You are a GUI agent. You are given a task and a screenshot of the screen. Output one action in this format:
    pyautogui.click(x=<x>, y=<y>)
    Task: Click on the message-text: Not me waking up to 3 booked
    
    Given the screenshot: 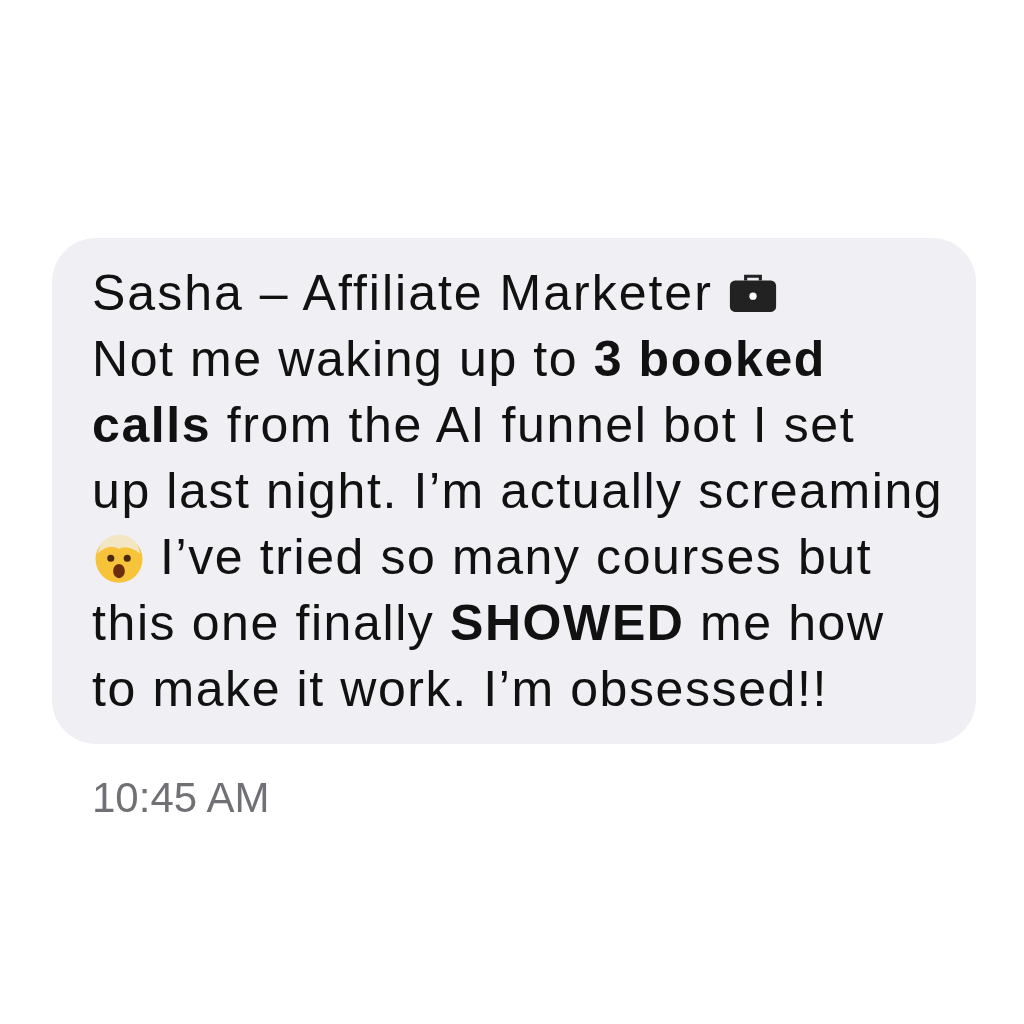 What is the action you would take?
    pyautogui.click(x=459, y=359)
    